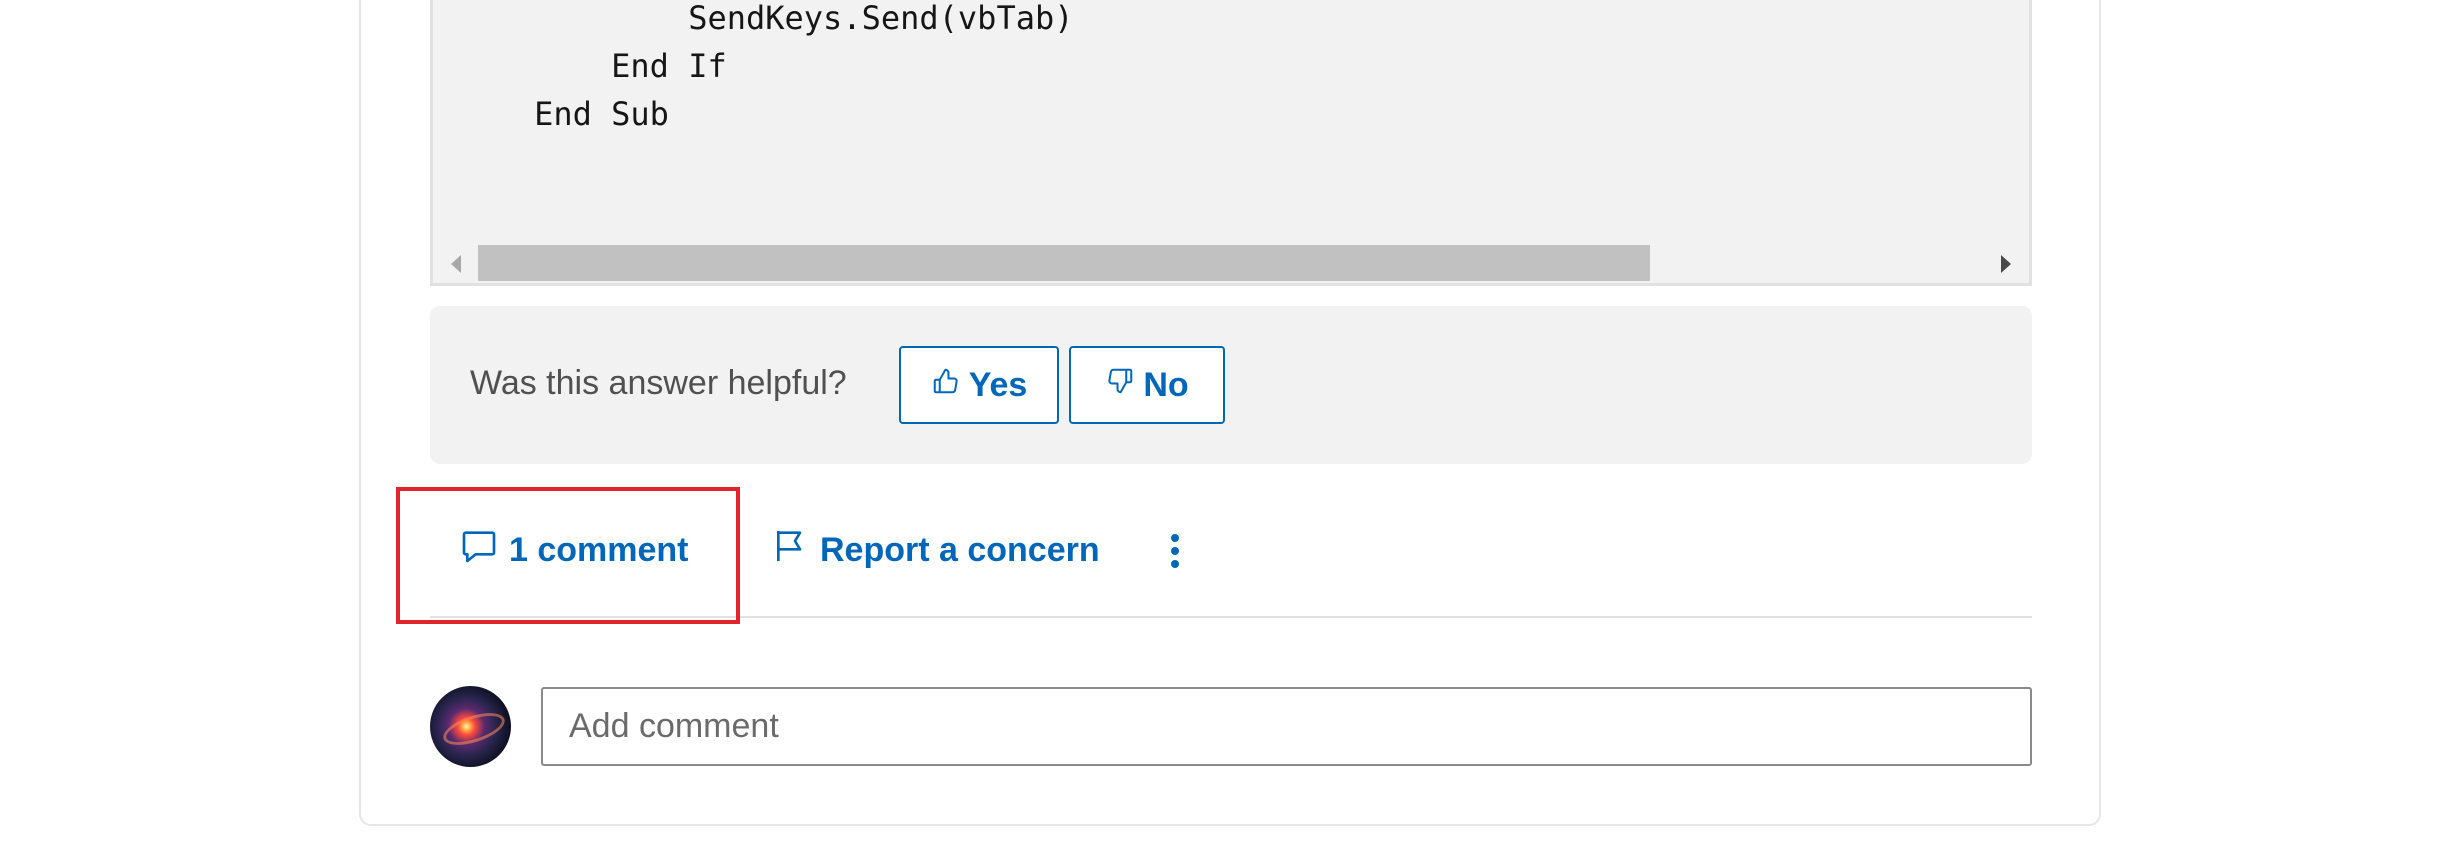 This screenshot has height=859, width=2456. What do you see at coordinates (563, 114) in the screenshot?
I see `code-line: End Sub` at bounding box center [563, 114].